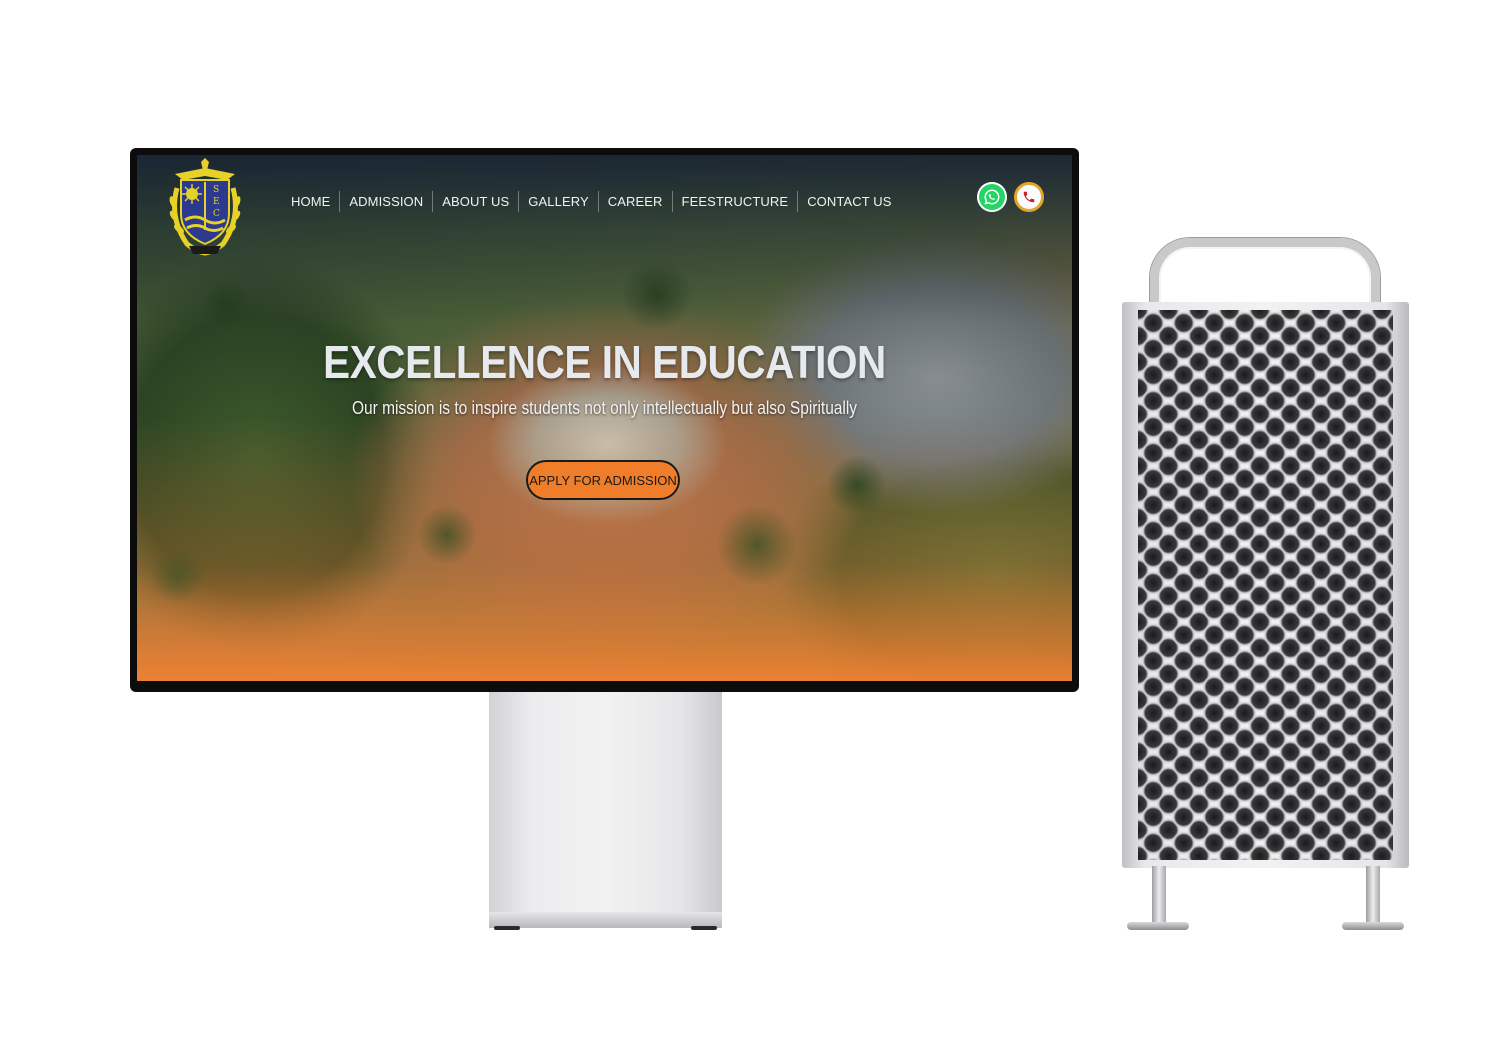 The image size is (1500, 1038). What do you see at coordinates (704, 928) in the screenshot?
I see `monitor-foot-right` at bounding box center [704, 928].